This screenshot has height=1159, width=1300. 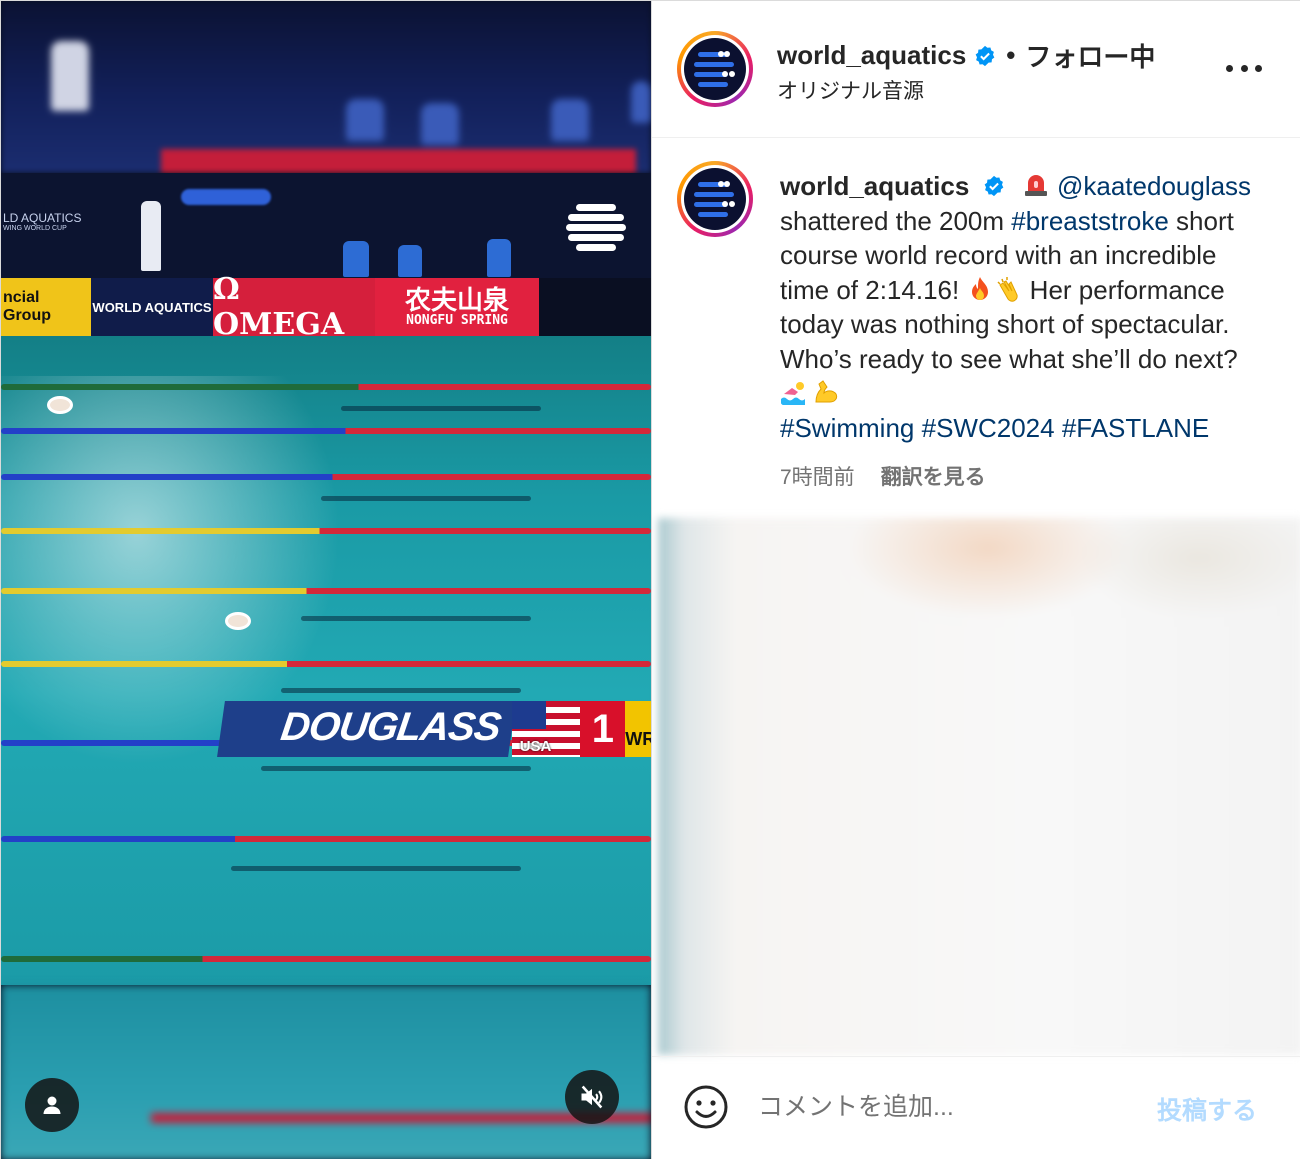 What do you see at coordinates (294, 307) in the screenshot?
I see `ad-omega: Ω OMEGA` at bounding box center [294, 307].